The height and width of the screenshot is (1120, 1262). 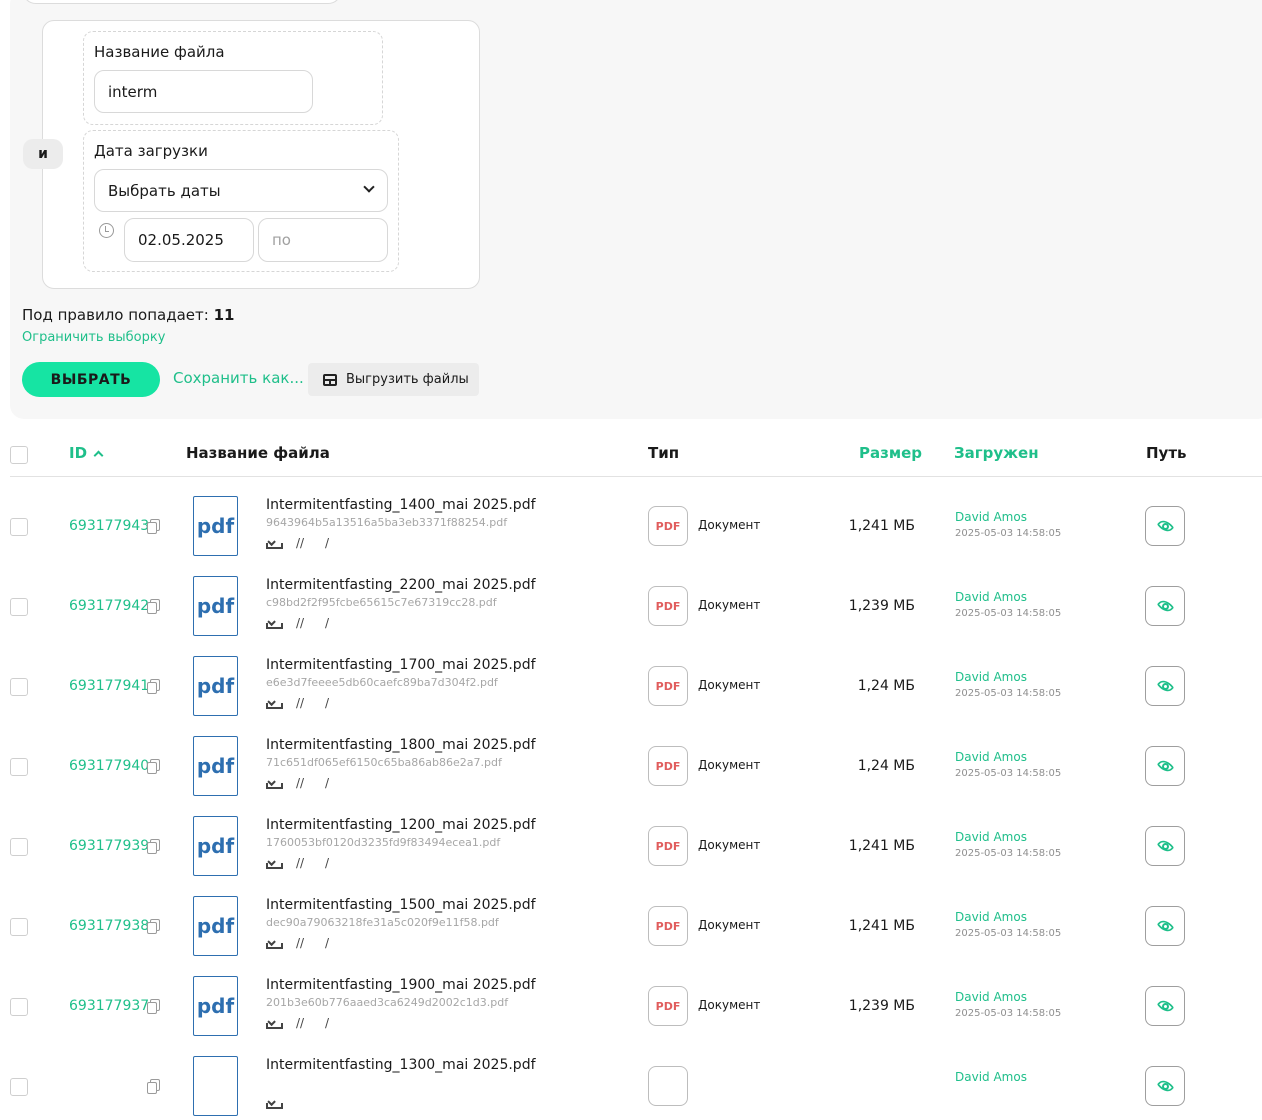 I want to click on eye-pupil-icon, so click(x=1165, y=1086).